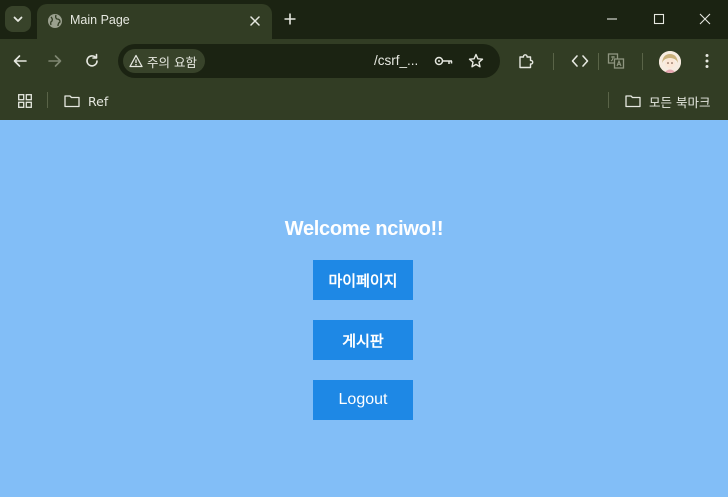 This screenshot has height=497, width=728. I want to click on tab-search-button, so click(18, 19).